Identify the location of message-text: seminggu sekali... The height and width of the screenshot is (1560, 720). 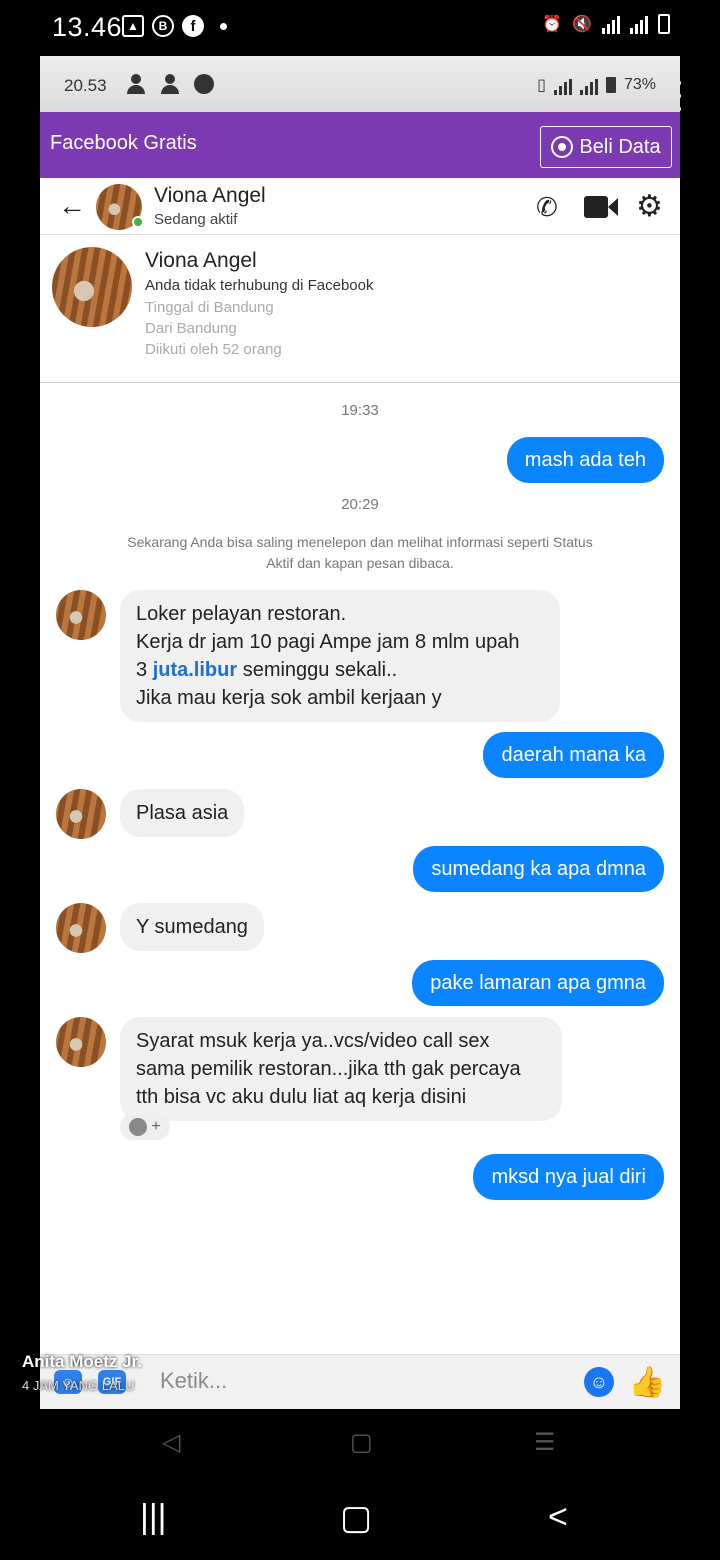
(317, 670).